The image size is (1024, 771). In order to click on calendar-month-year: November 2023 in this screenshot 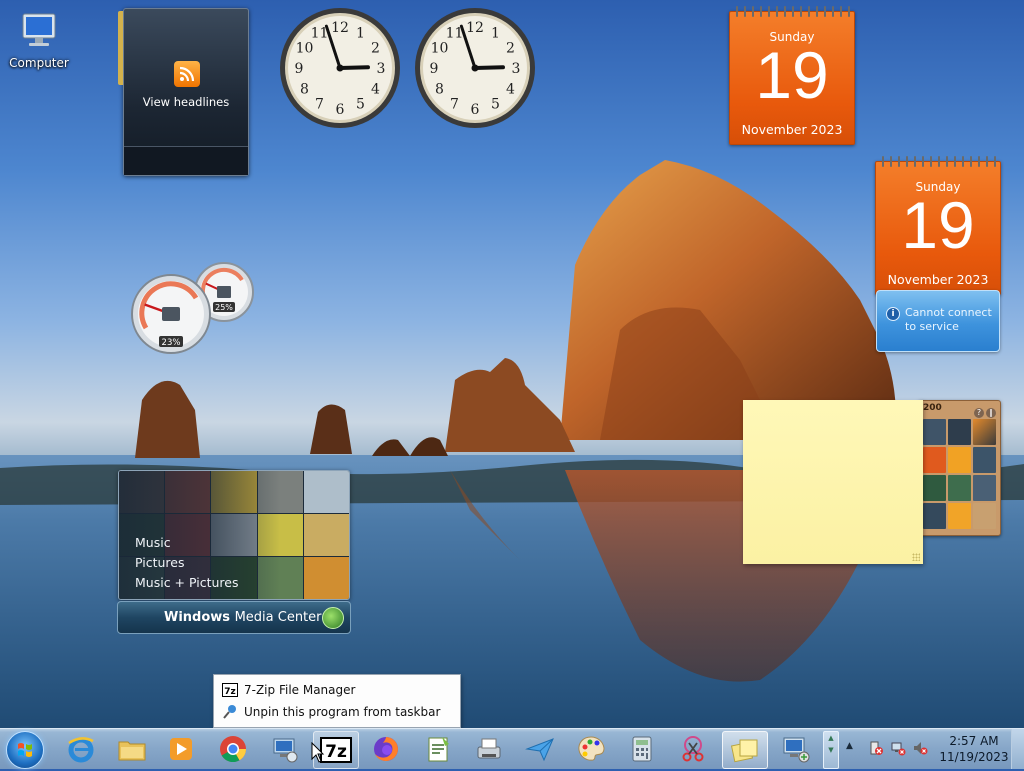, I will do `click(938, 279)`.